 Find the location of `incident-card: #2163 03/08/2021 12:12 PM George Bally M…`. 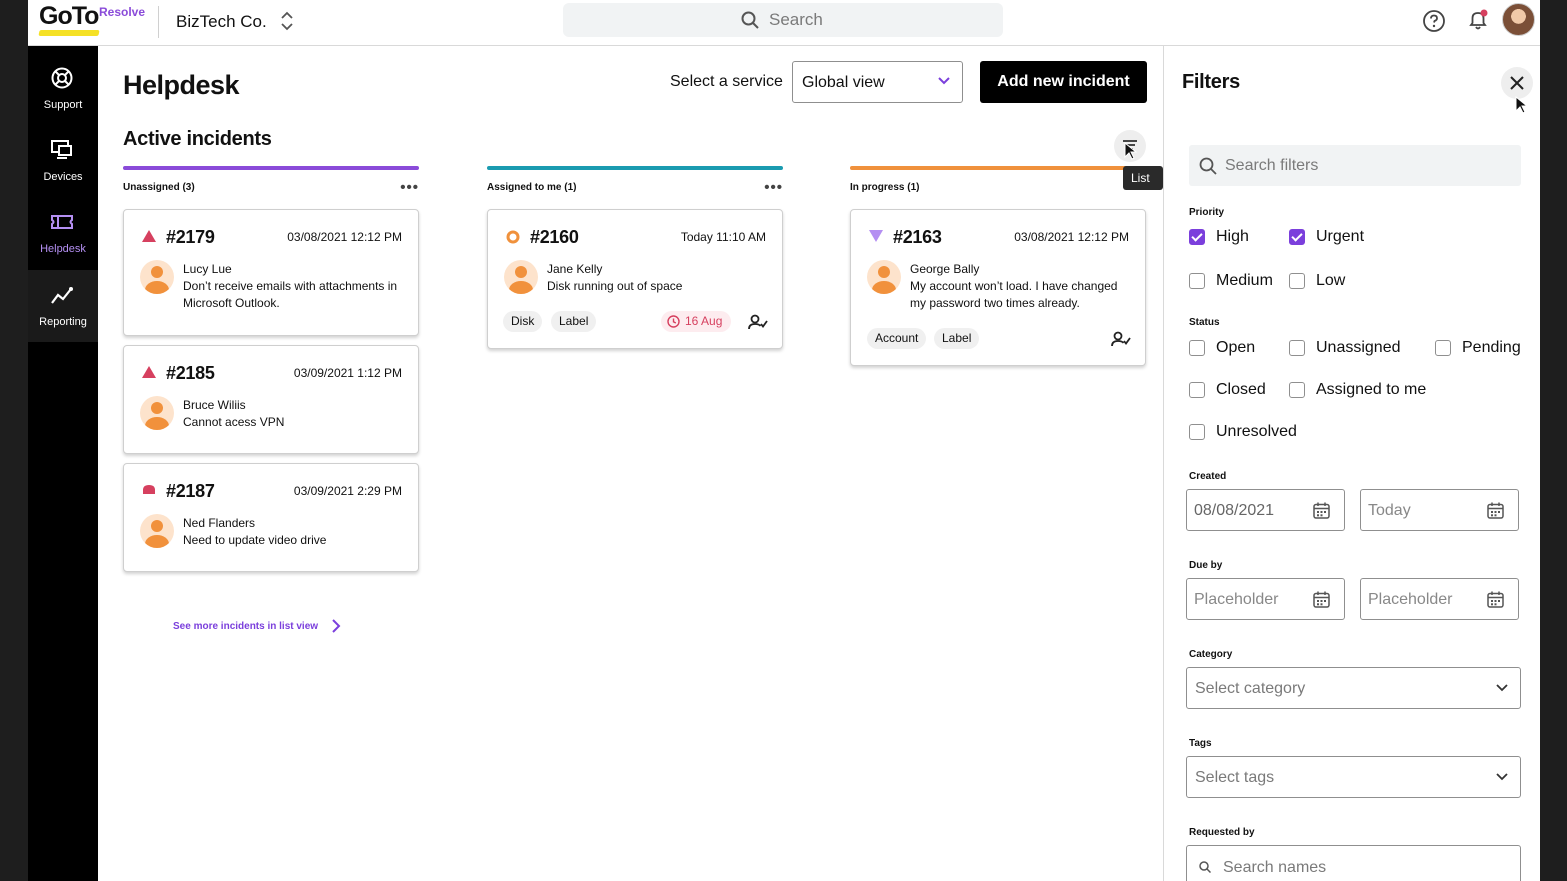

incident-card: #2163 03/08/2021 12:12 PM George Bally M… is located at coordinates (998, 287).